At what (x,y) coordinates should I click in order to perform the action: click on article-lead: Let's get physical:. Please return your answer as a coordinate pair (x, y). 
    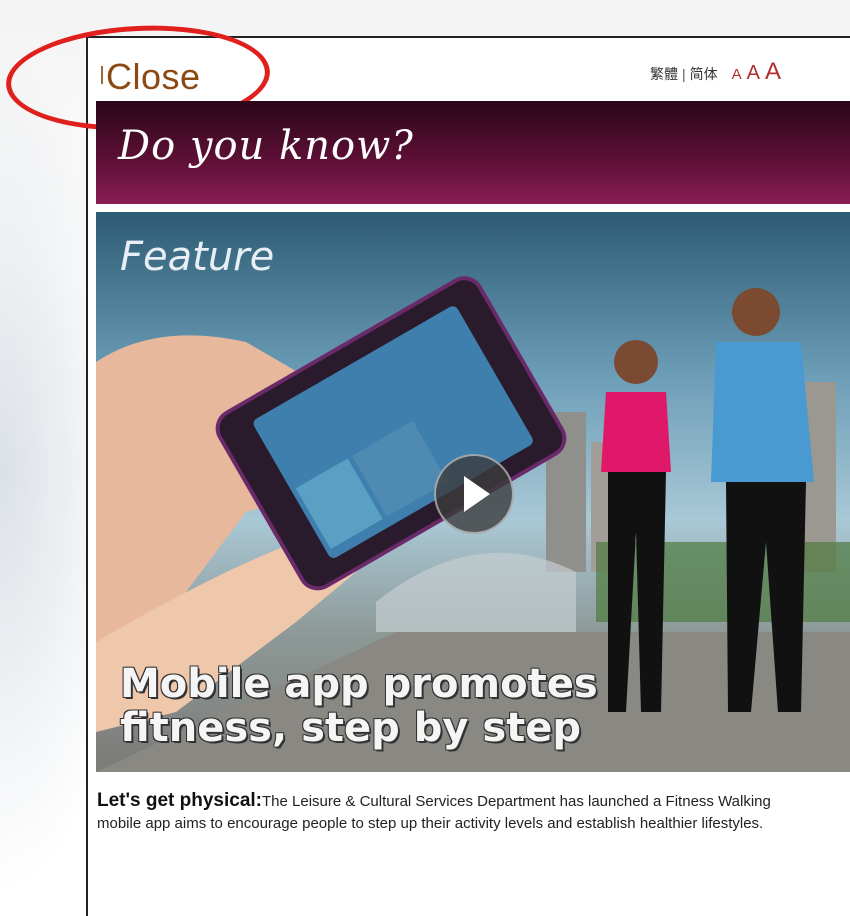
    Looking at the image, I should click on (180, 800).